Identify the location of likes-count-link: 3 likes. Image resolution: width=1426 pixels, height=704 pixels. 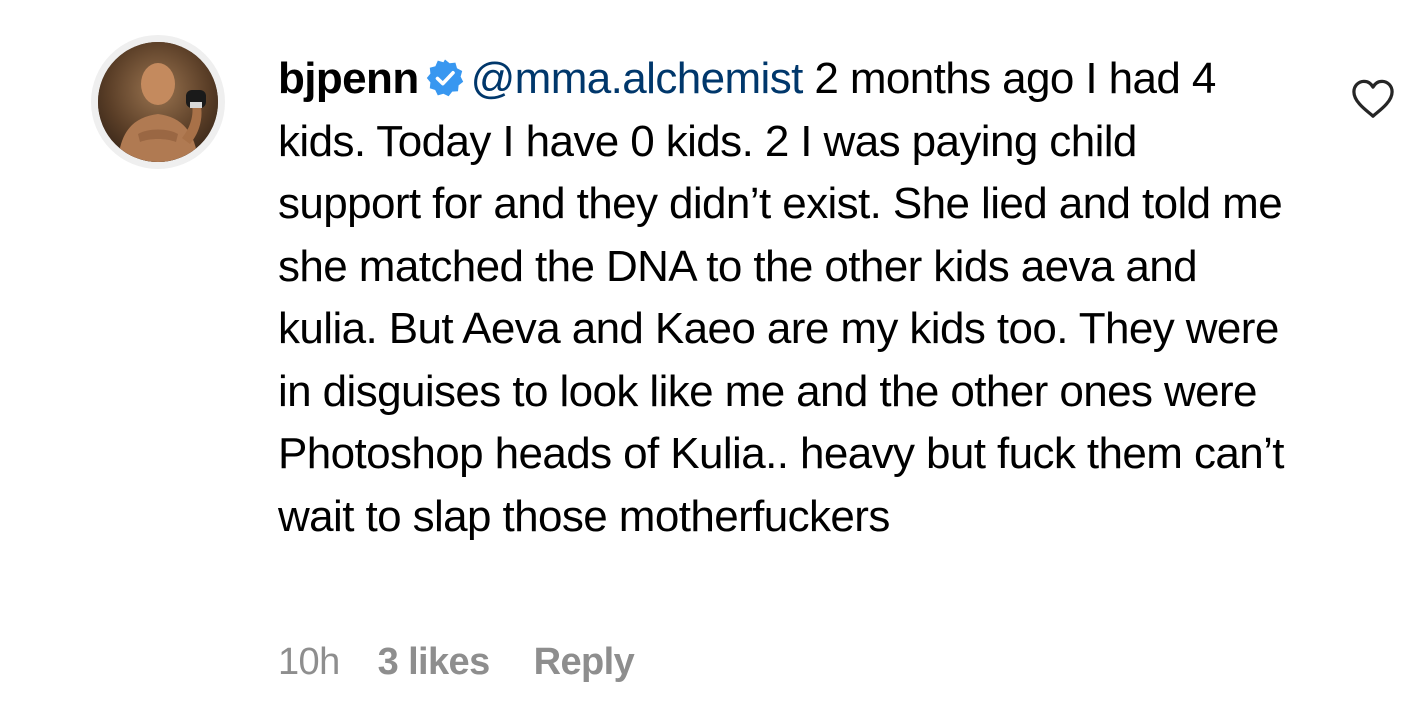
(434, 662).